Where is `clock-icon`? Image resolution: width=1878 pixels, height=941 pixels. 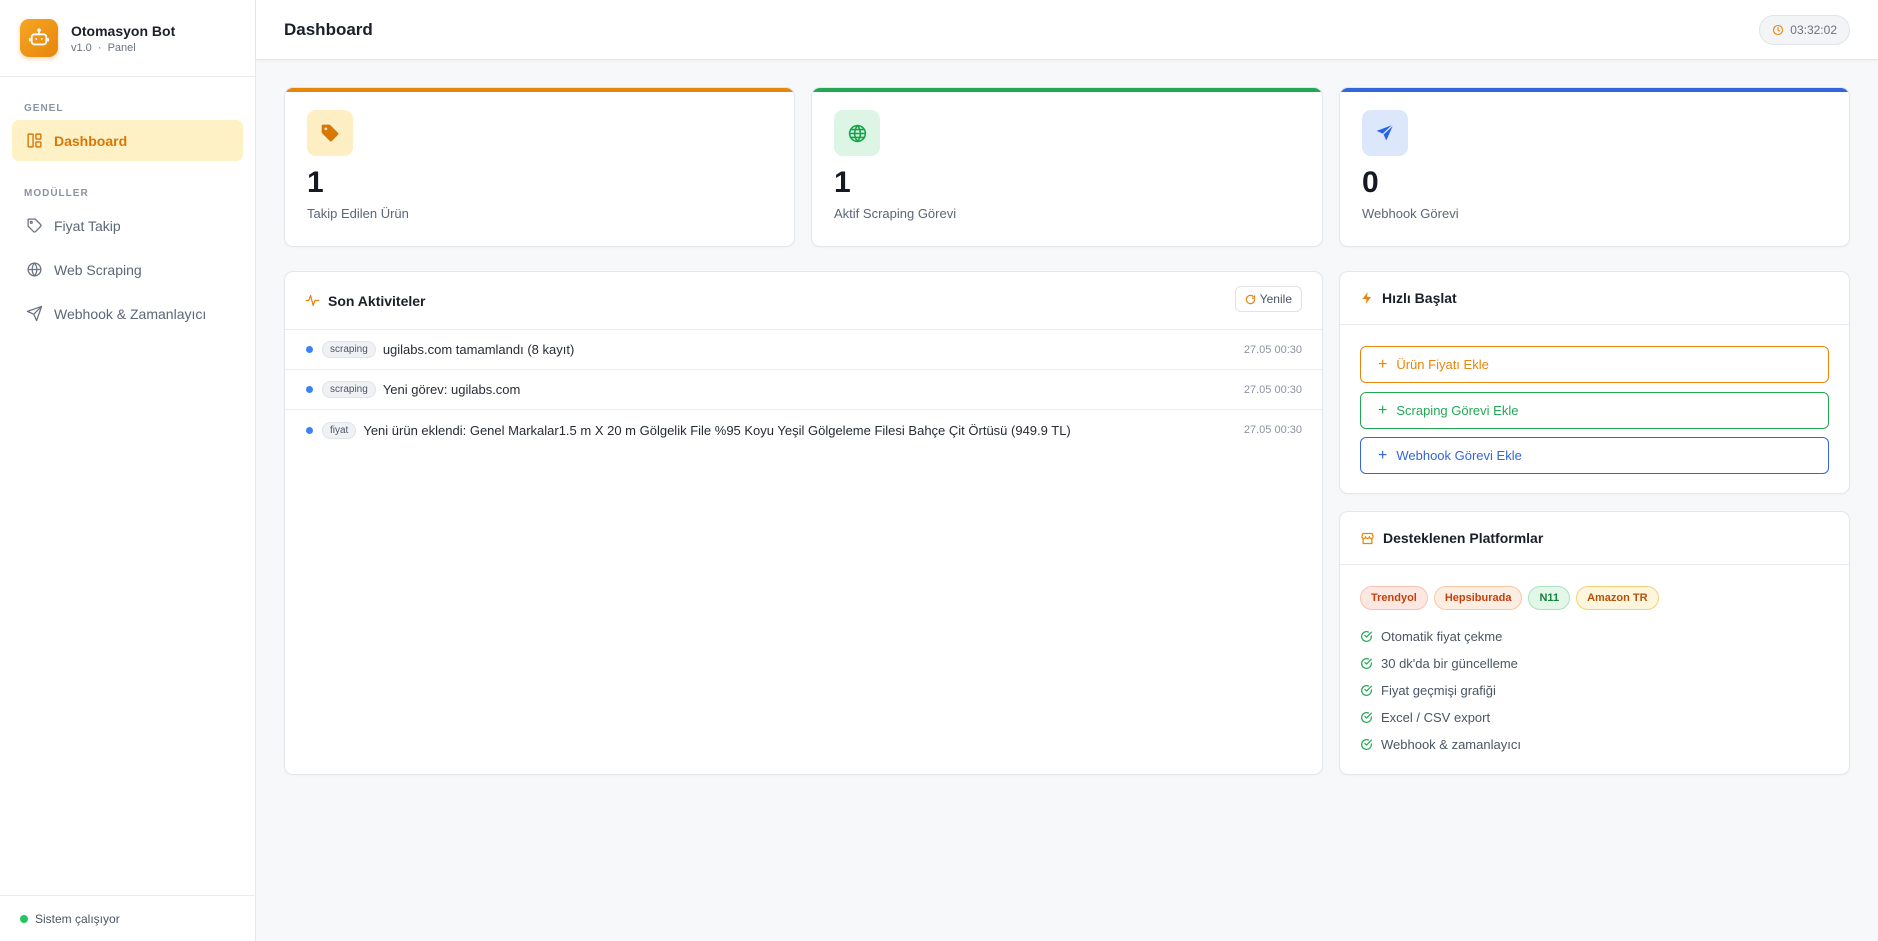
clock-icon is located at coordinates (1778, 30).